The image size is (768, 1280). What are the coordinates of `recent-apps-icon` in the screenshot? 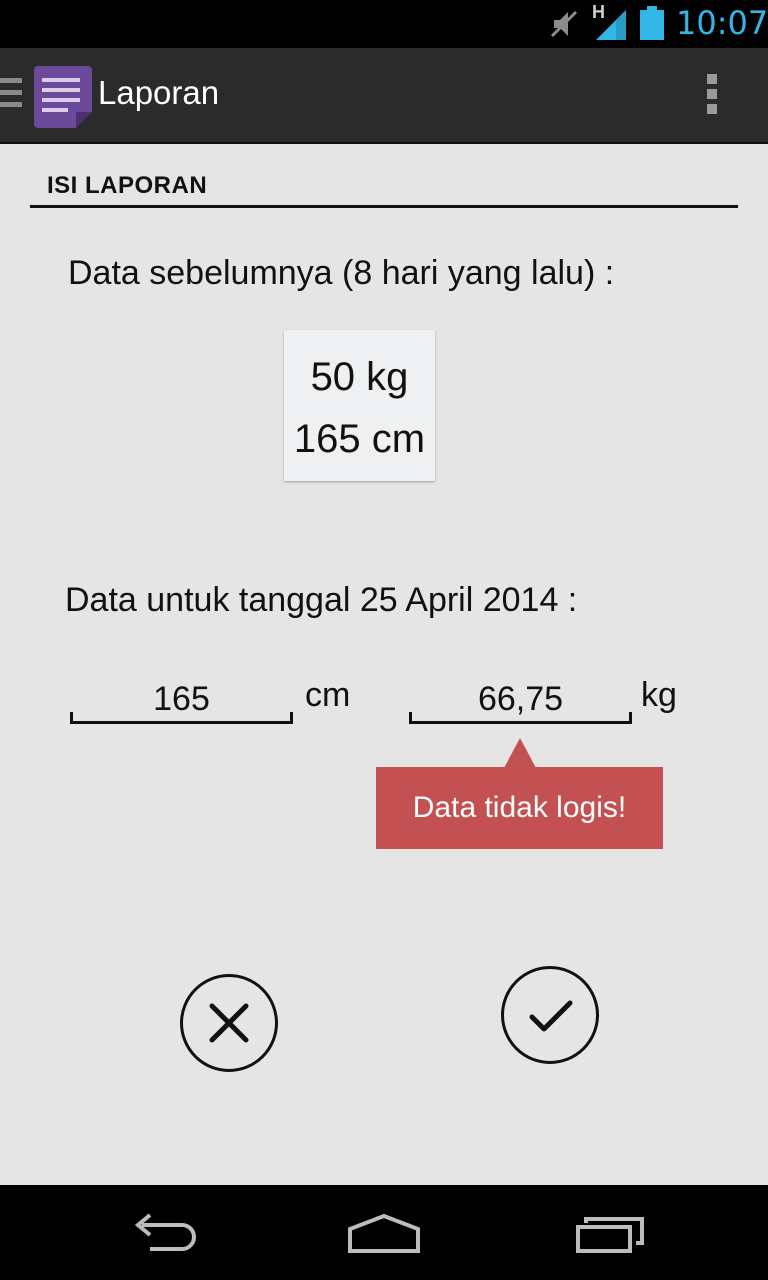 It's located at (610, 1232).